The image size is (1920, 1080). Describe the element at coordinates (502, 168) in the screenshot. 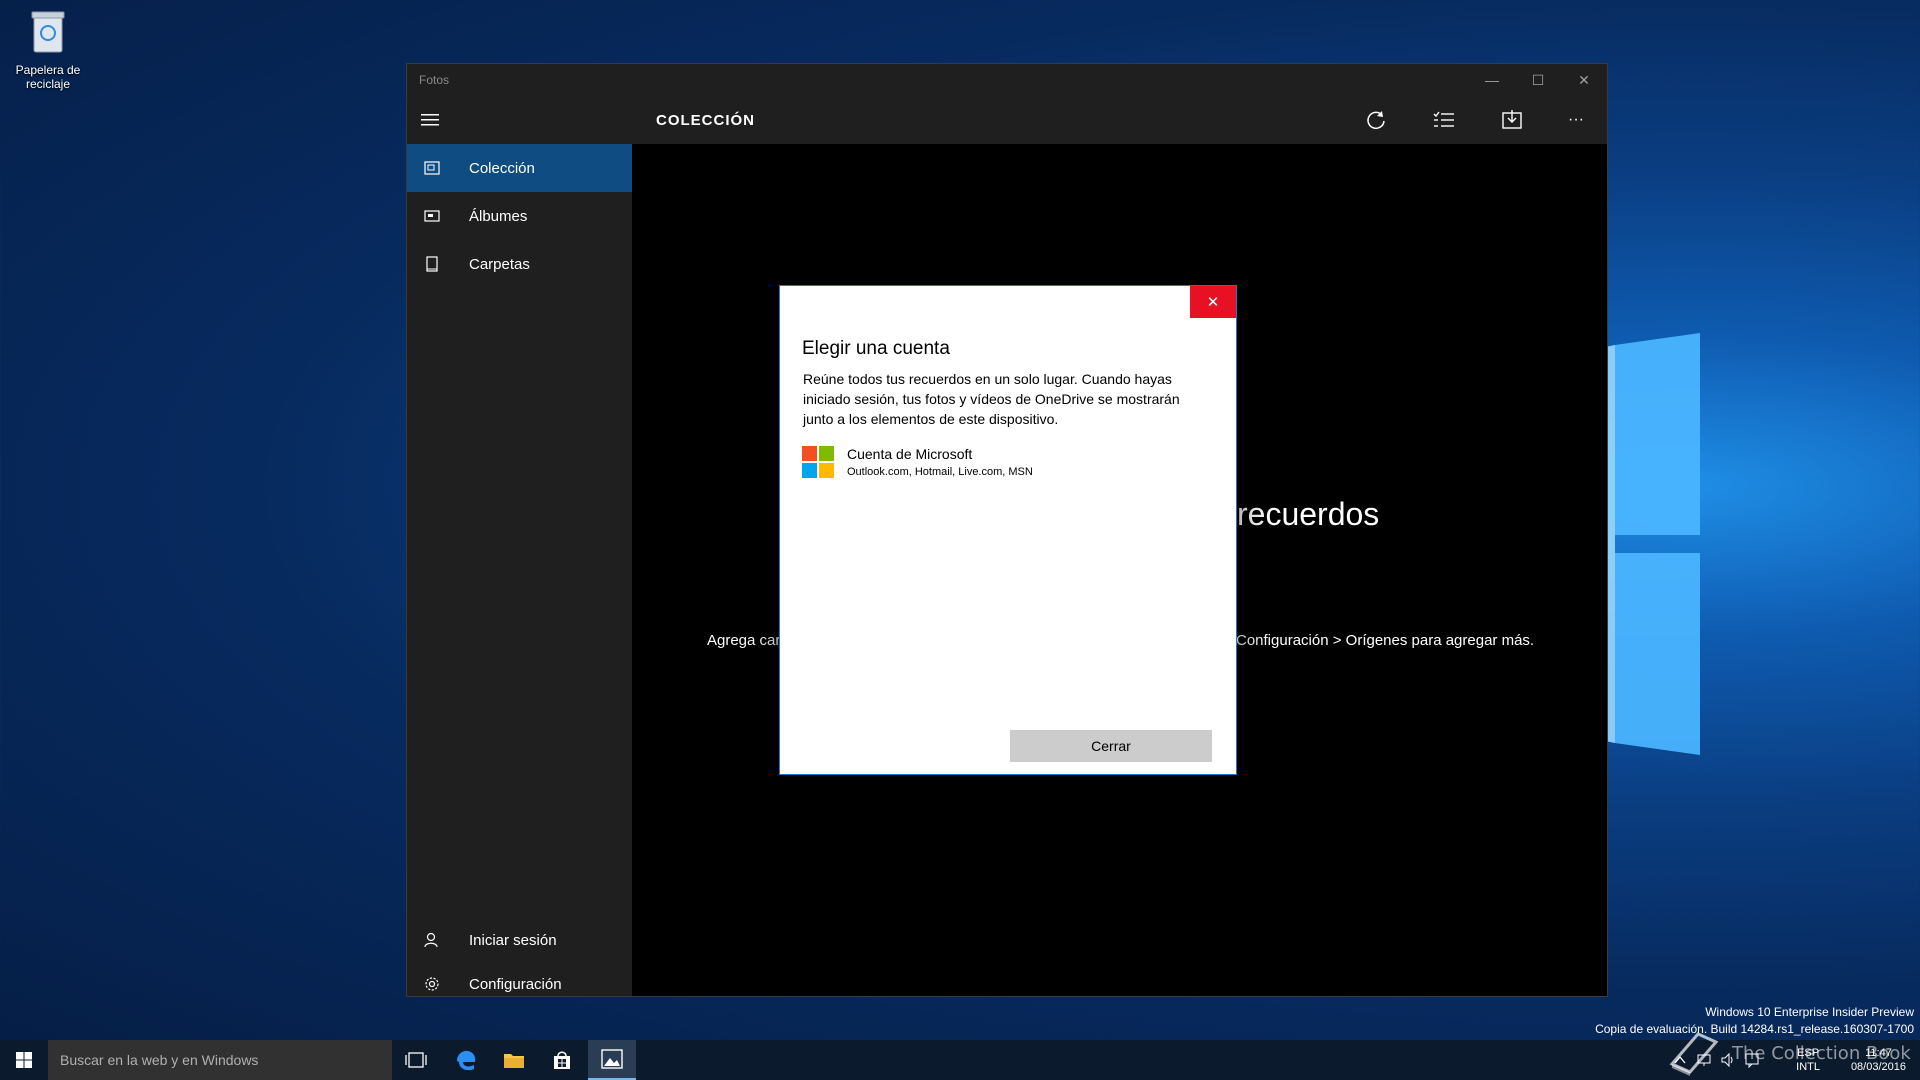

I see `sidebar-item-label: Colección` at that location.